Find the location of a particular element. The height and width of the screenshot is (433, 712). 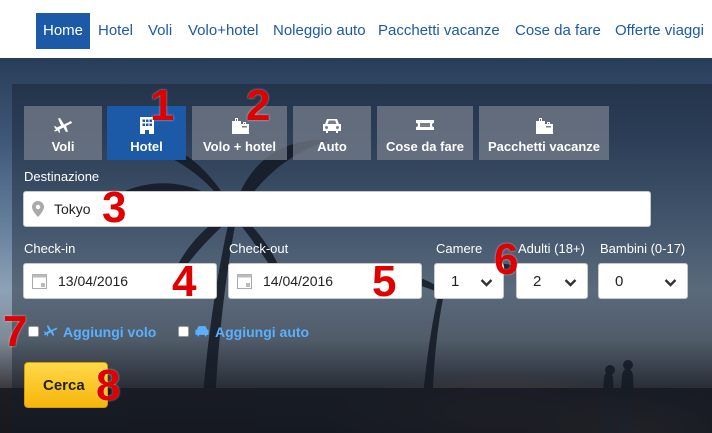

tab-auto: Auto is located at coordinates (332, 133).